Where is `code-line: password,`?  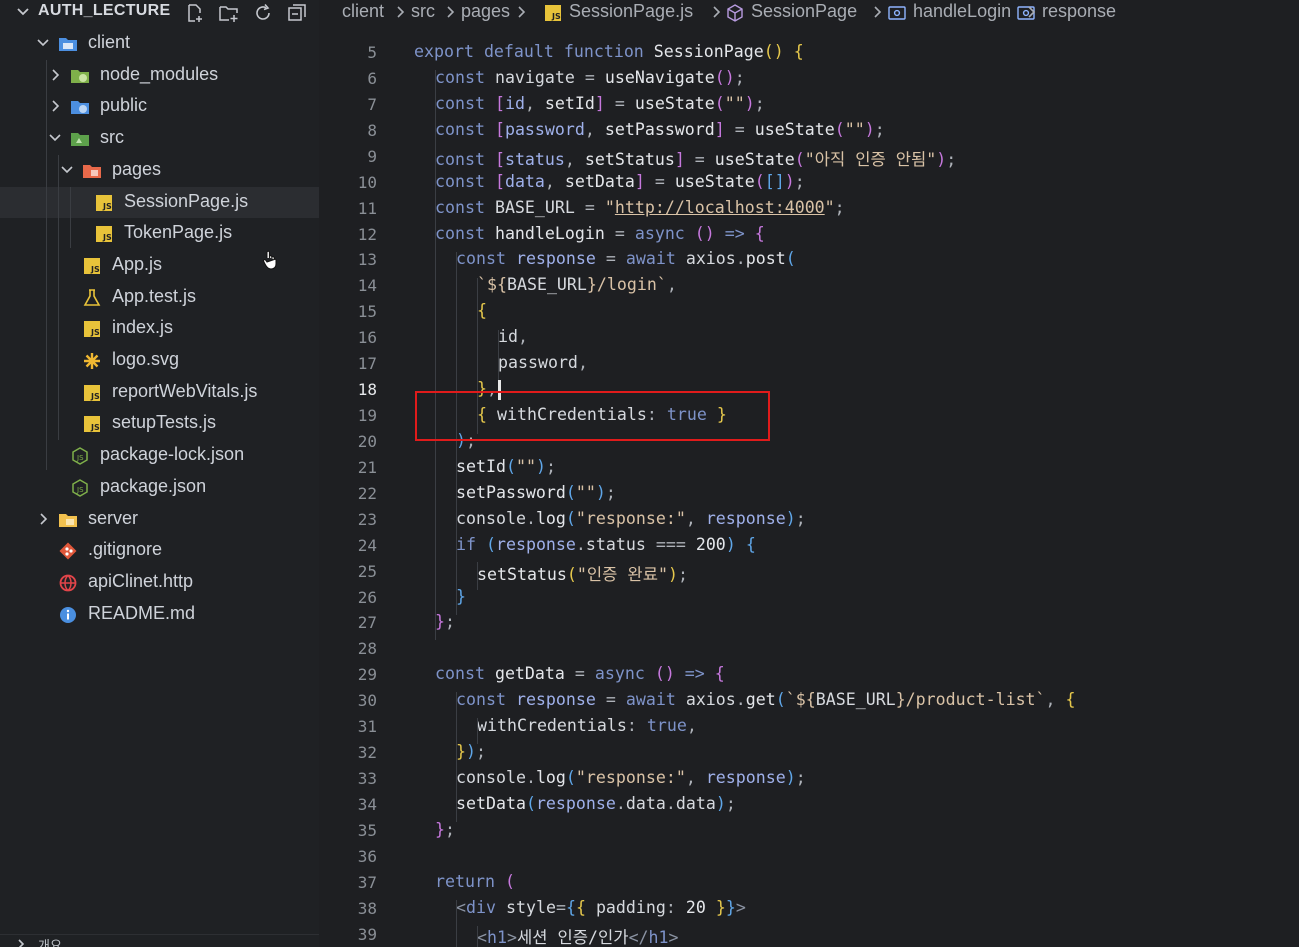 code-line: password, is located at coordinates (543, 362).